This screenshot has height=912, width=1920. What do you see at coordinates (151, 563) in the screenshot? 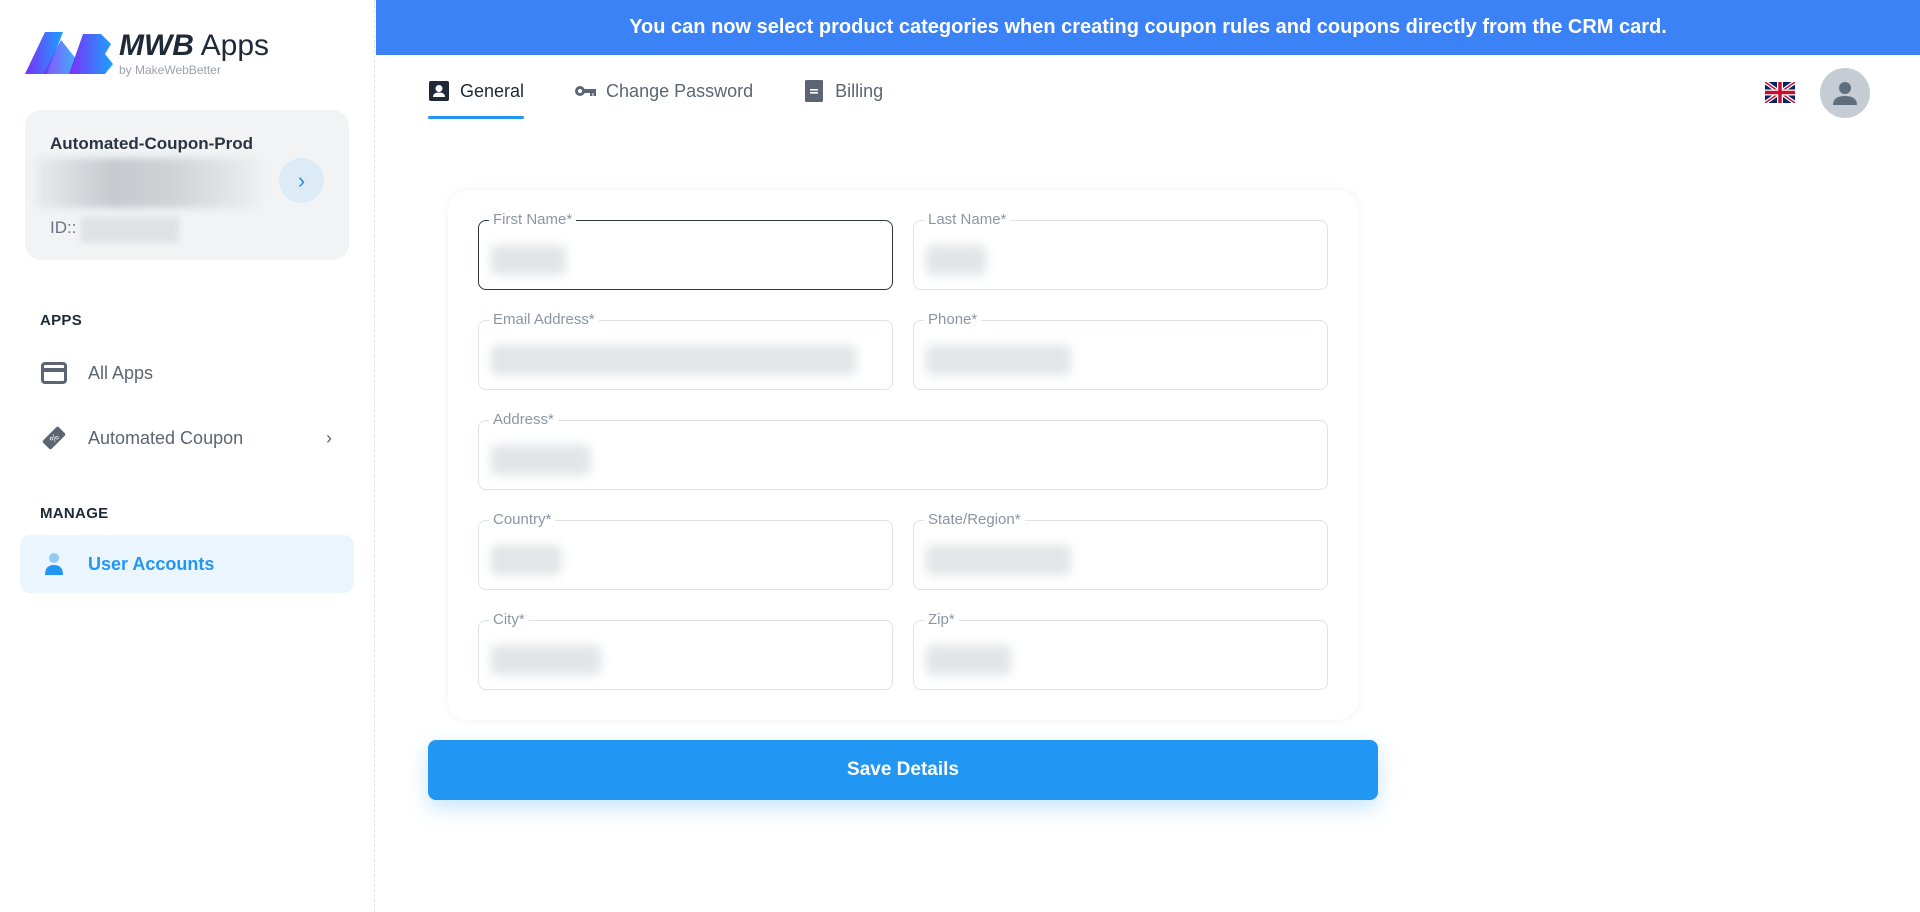
I see `sidebar-item-label: User Accounts` at bounding box center [151, 563].